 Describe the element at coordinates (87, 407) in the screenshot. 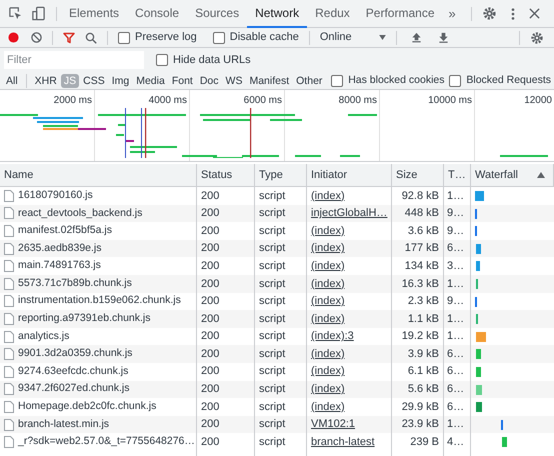

I see `request-name: Homepage.deb2c0fc.chunk.js` at that location.